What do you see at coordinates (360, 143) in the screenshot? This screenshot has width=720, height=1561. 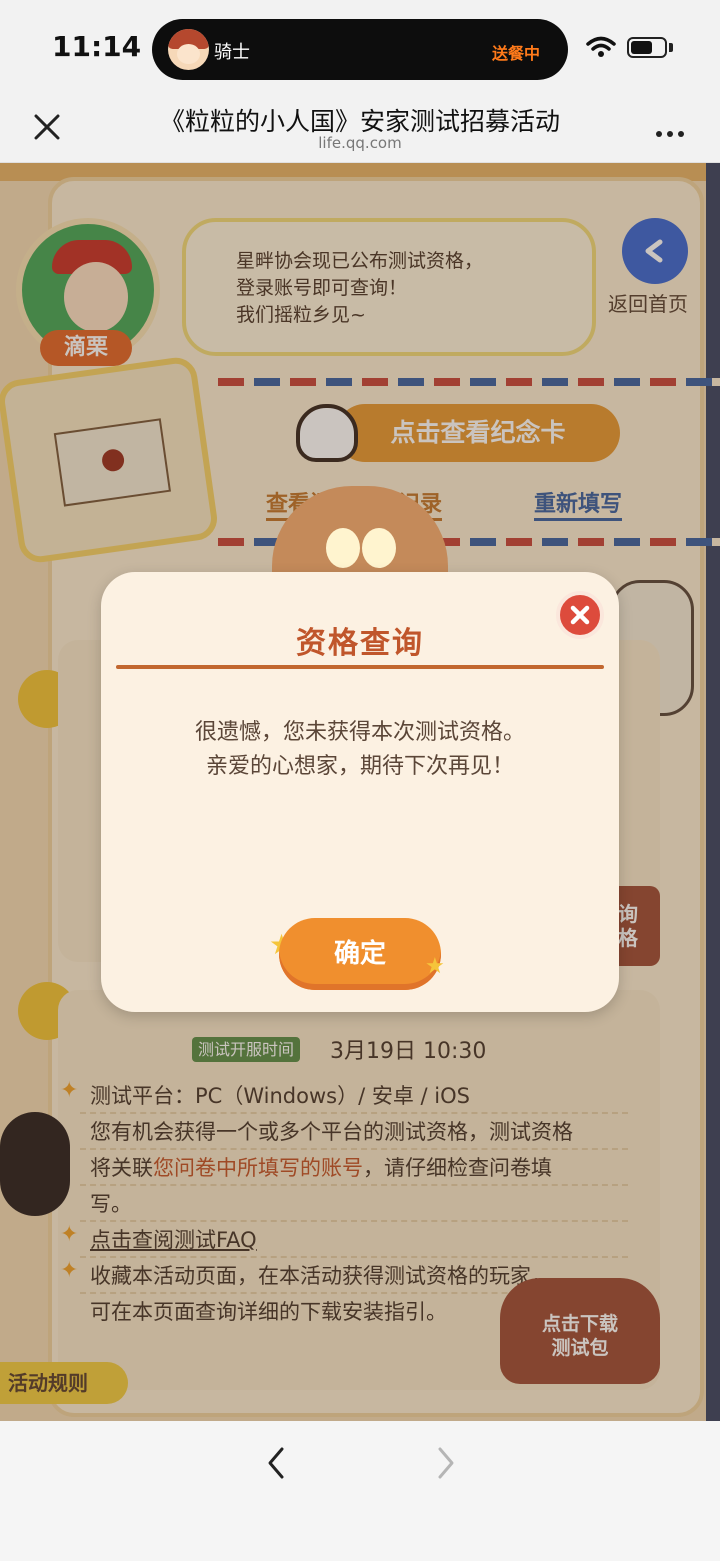 I see `page-domain: life.qq.com` at bounding box center [360, 143].